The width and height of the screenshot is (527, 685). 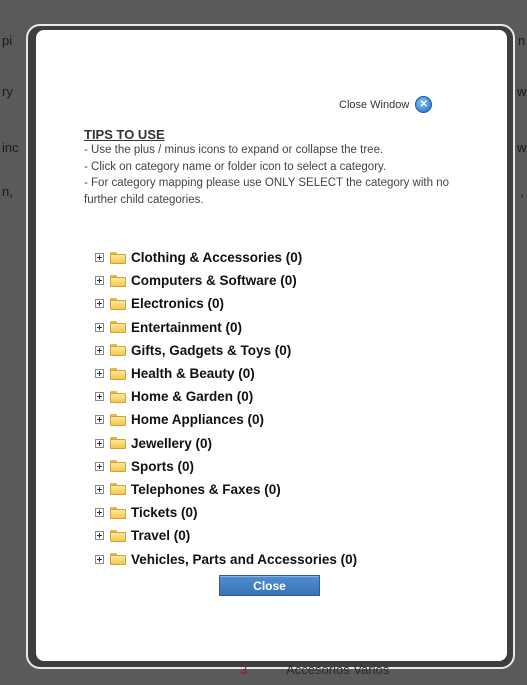 I want to click on category-label: Health & Beauty (0), so click(x=193, y=373).